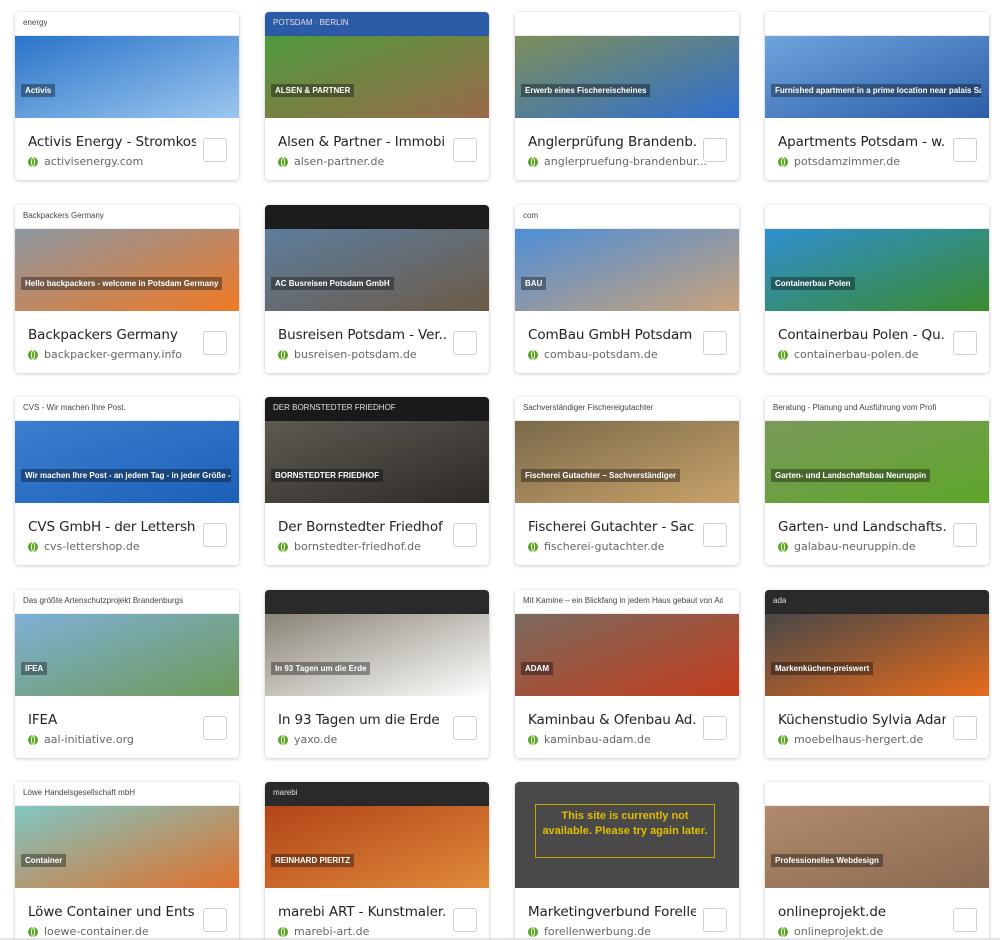 Image resolution: width=1000 pixels, height=940 pixels. Describe the element at coordinates (862, 912) in the screenshot. I see `site-title: onlineprojekt.de` at that location.